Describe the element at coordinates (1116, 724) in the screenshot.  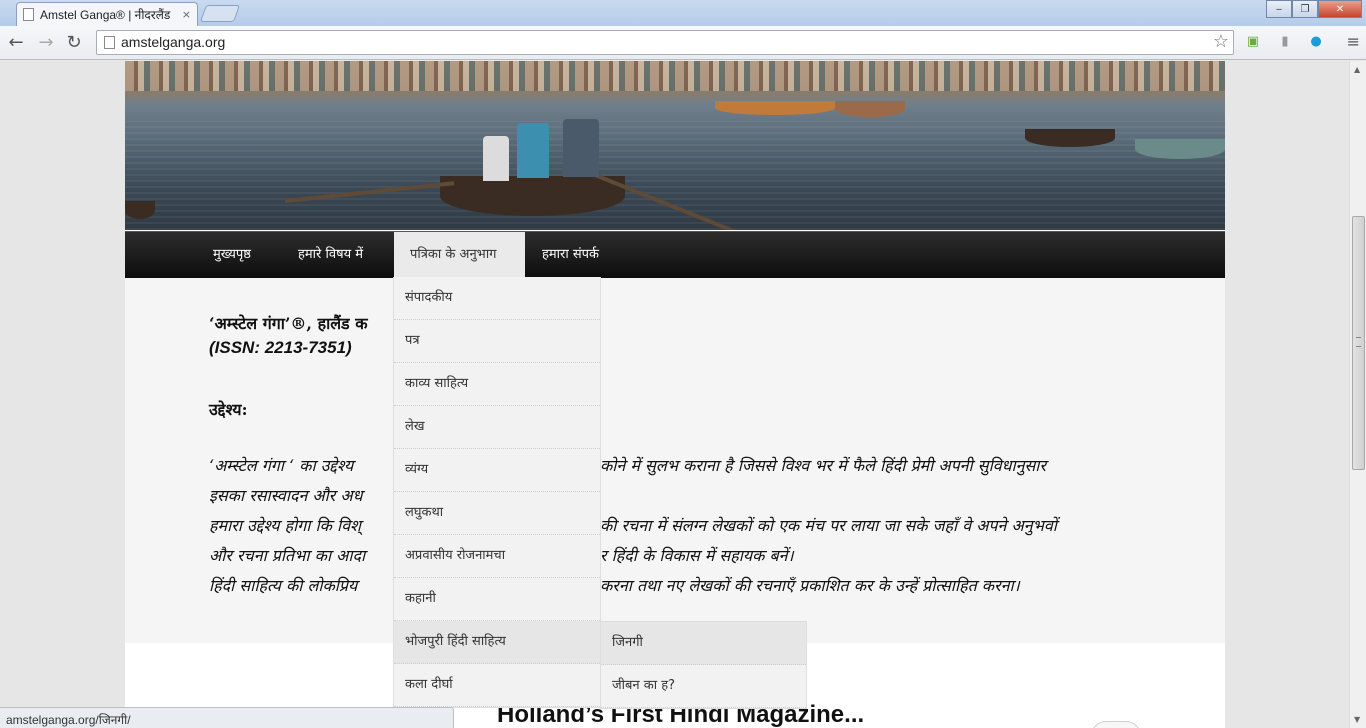
I see `round-button` at that location.